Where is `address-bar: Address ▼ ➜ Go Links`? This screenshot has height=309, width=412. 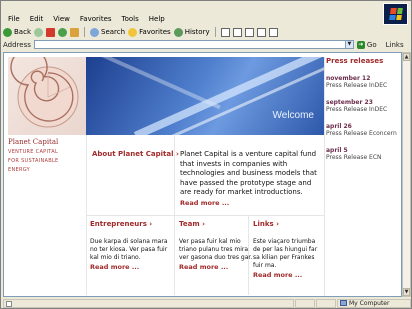 address-bar: Address ▼ ➜ Go Links is located at coordinates (207, 44).